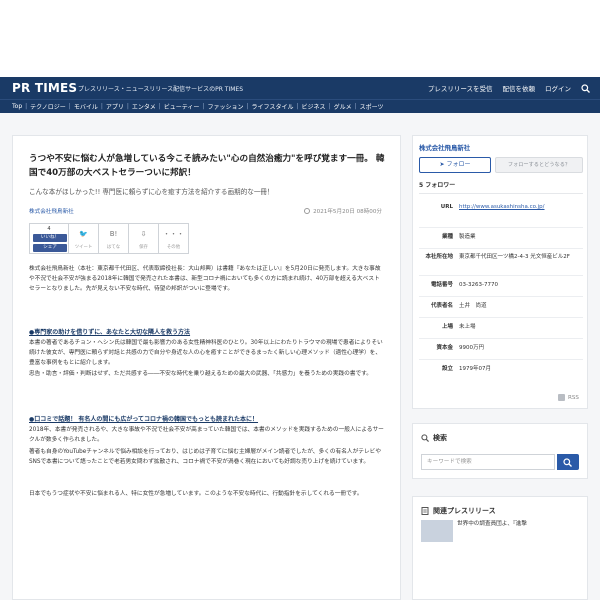  I want to click on tweet-button: 🐦 ツイート, so click(84, 238).